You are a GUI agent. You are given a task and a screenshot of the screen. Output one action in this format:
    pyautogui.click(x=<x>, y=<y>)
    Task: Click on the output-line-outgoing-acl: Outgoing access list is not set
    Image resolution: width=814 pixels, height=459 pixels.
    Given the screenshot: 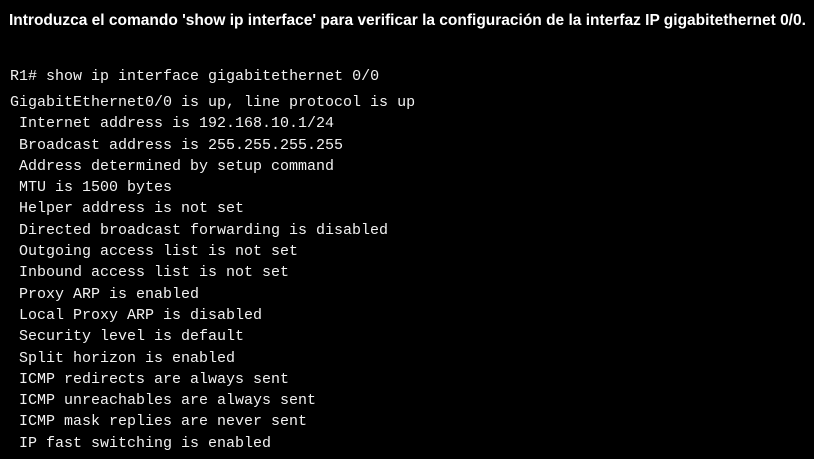 What is the action you would take?
    pyautogui.click(x=154, y=252)
    